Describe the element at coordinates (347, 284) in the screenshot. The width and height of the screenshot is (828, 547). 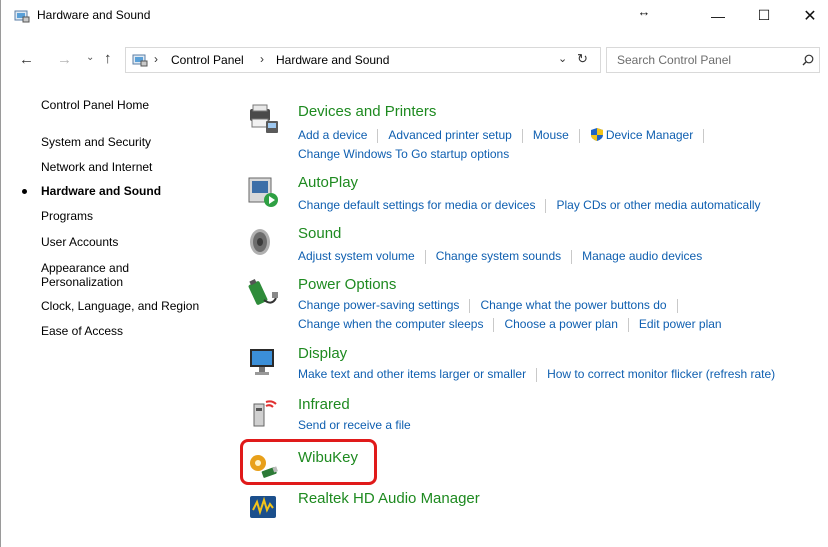
I see `power-options-title: Power Options` at that location.